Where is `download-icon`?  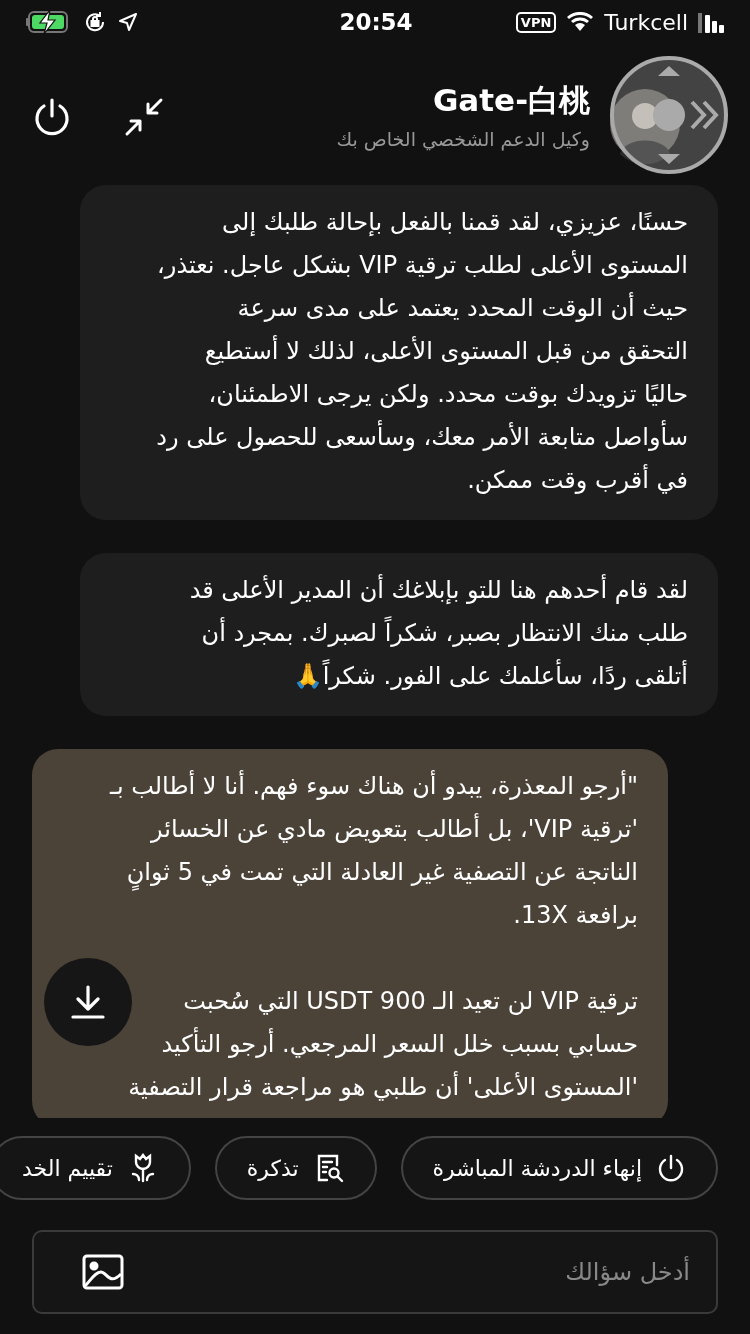
download-icon is located at coordinates (88, 1002).